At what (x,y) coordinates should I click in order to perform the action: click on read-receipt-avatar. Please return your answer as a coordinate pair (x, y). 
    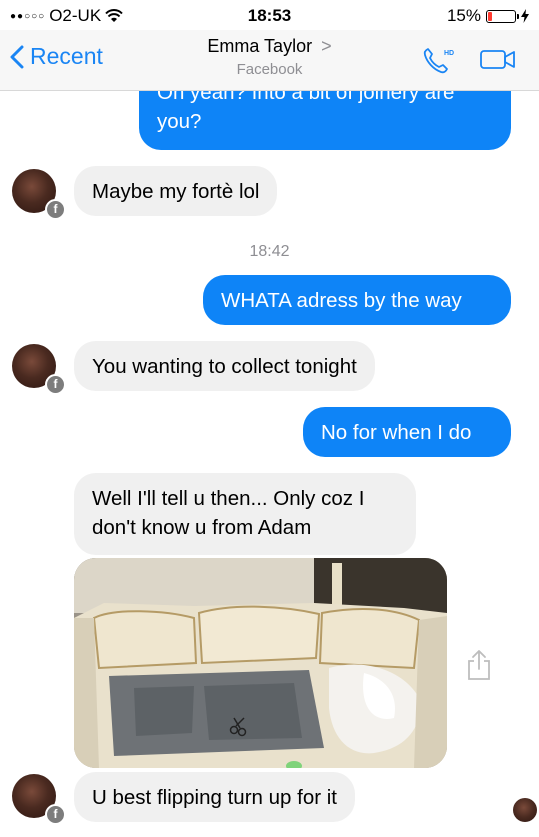
    Looking at the image, I should click on (525, 810).